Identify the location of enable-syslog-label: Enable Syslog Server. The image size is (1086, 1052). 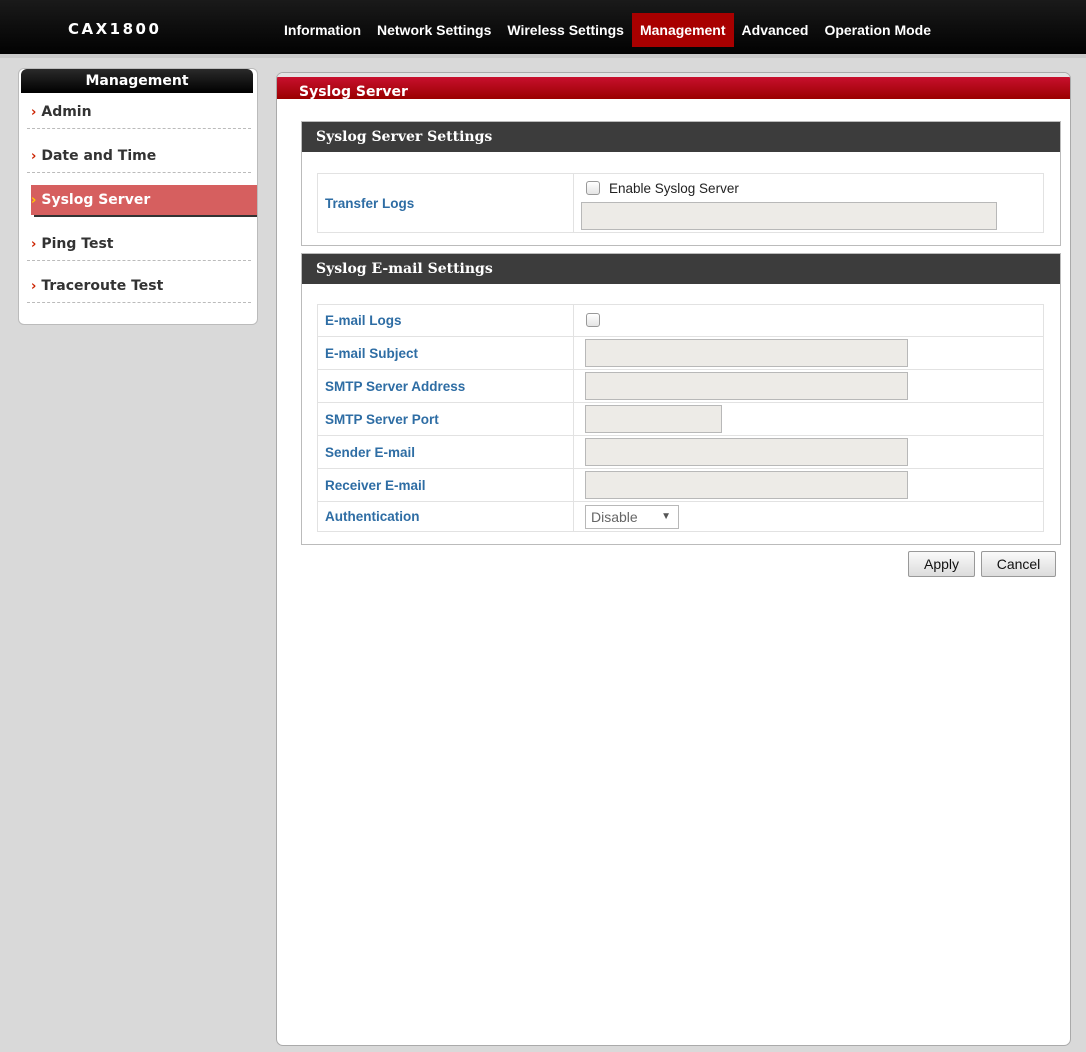
(674, 188).